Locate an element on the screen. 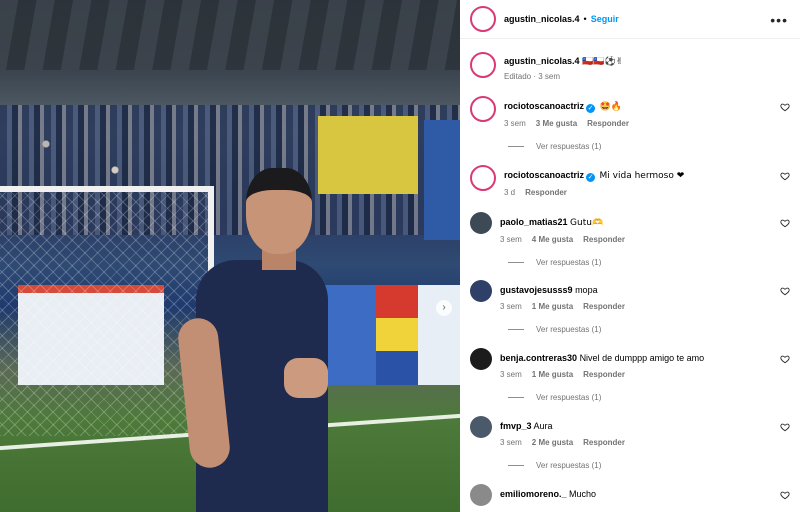 This screenshot has width=800, height=512. chevron-right-icon: › is located at coordinates (444, 308).